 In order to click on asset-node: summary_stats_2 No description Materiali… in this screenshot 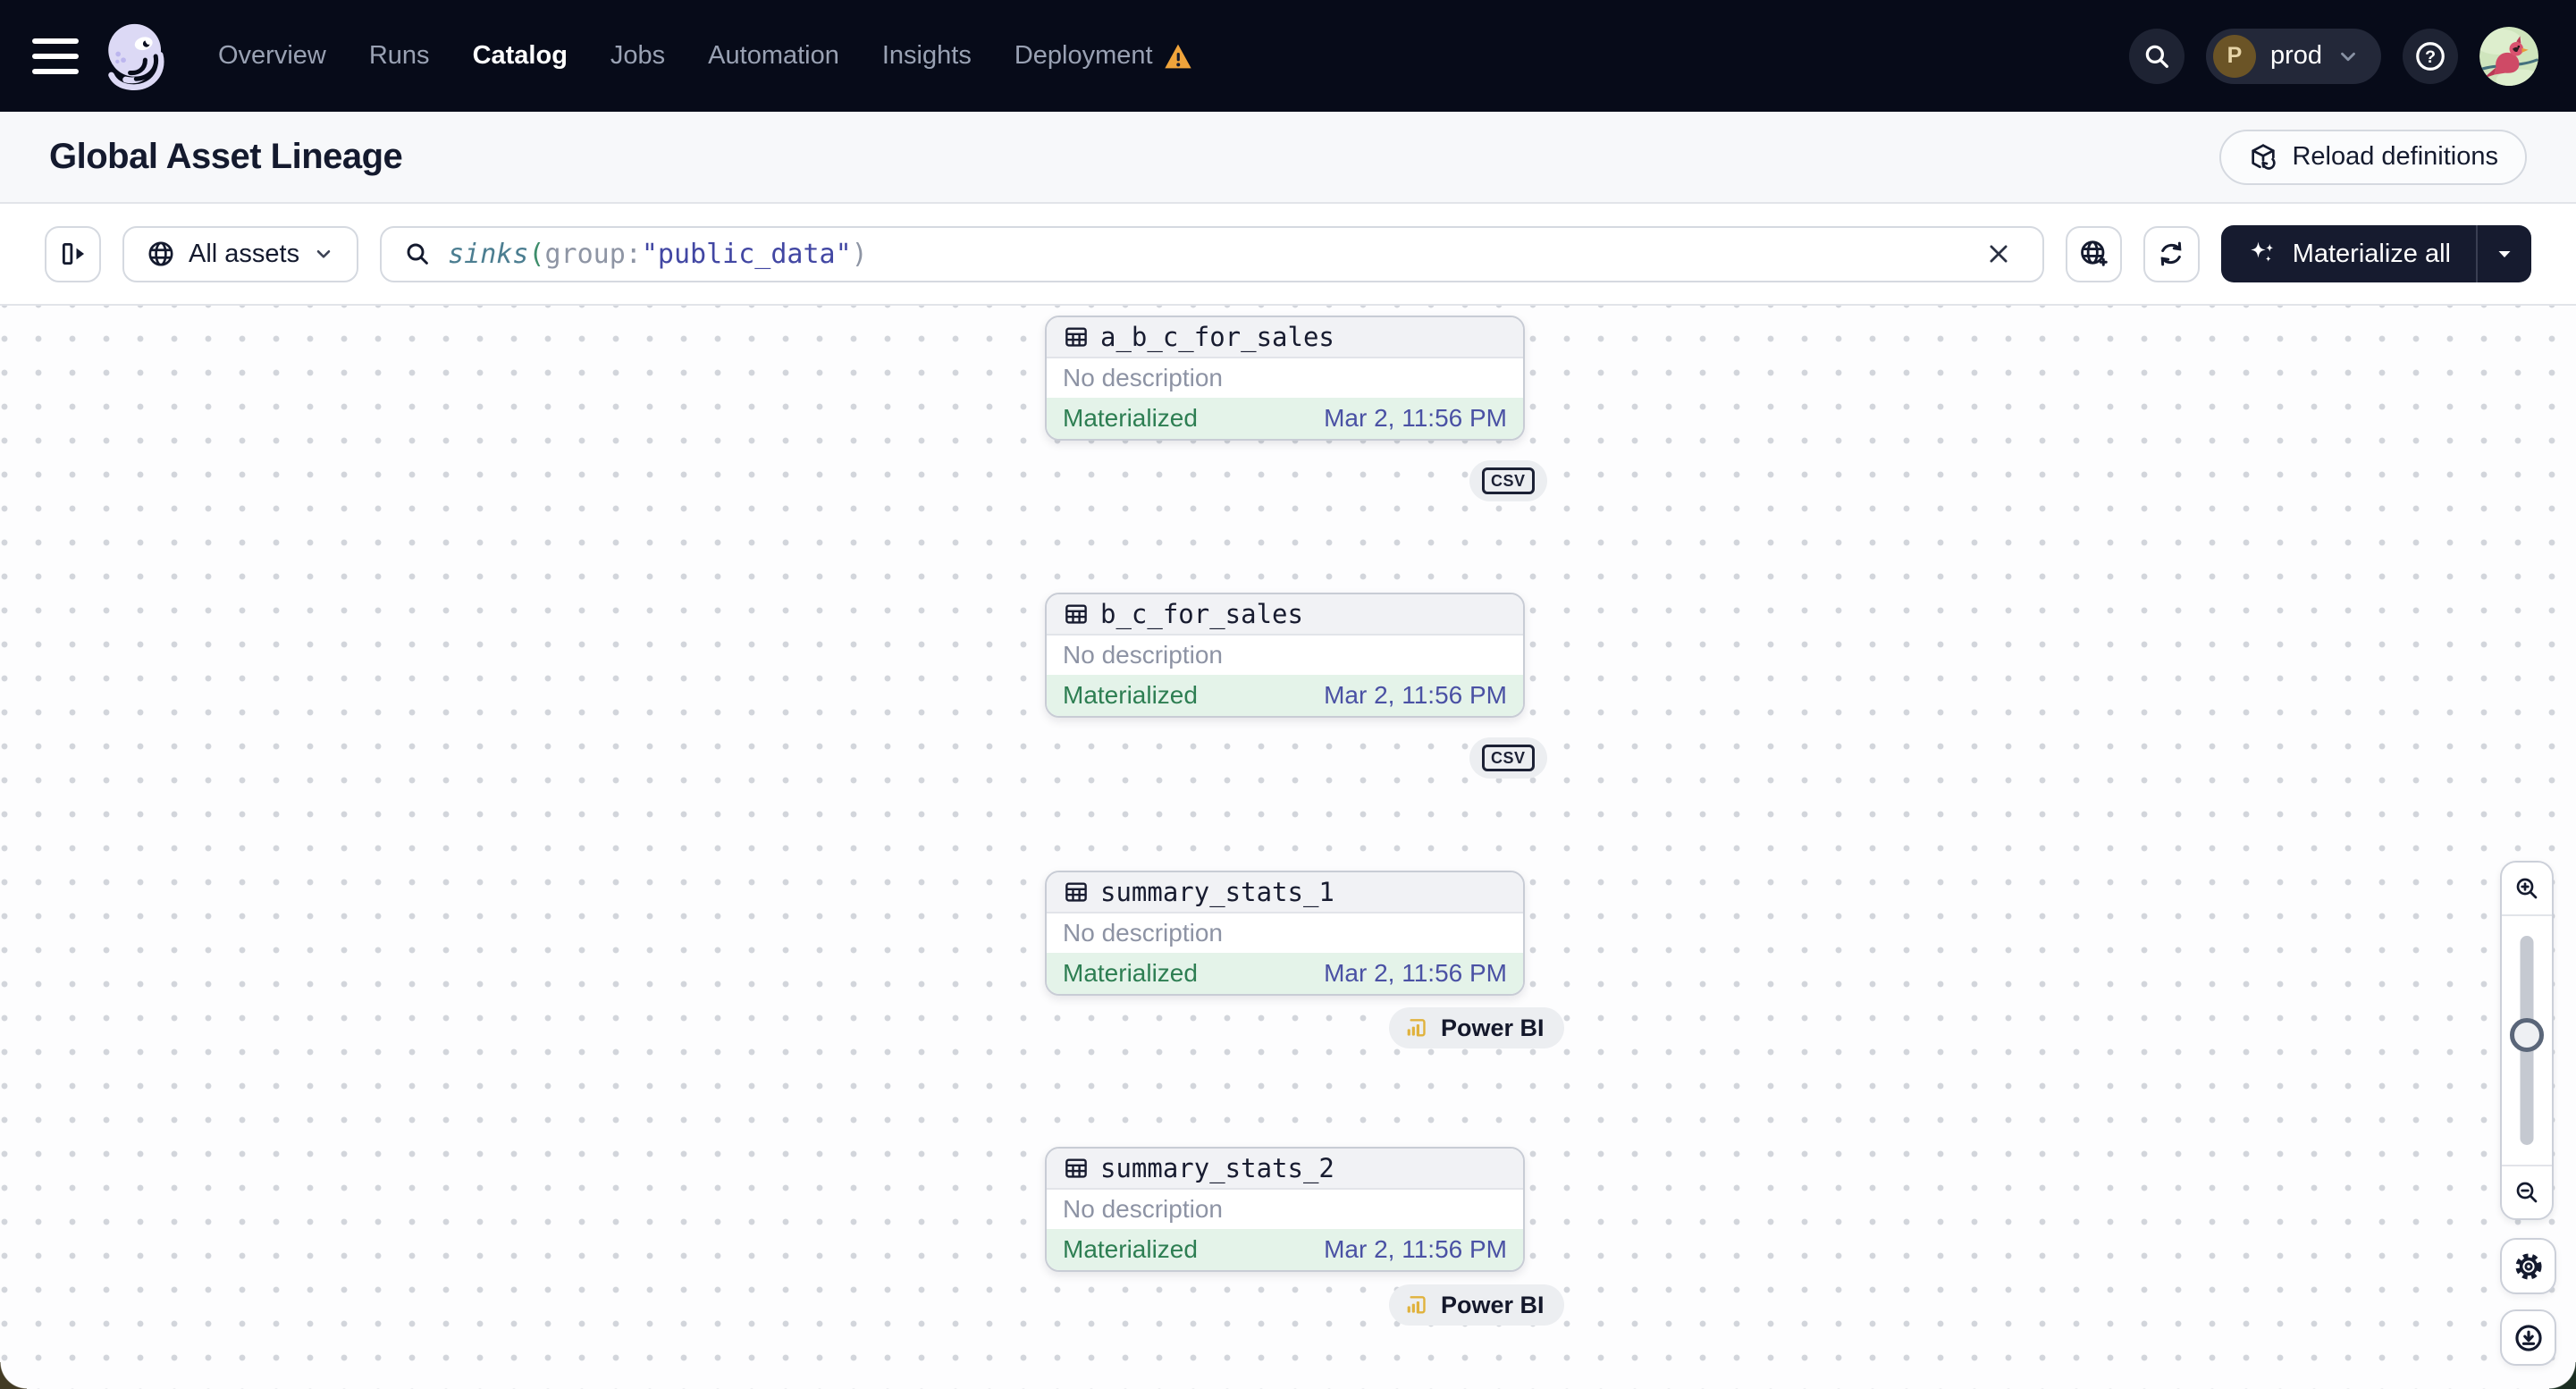, I will do `click(1285, 1209)`.